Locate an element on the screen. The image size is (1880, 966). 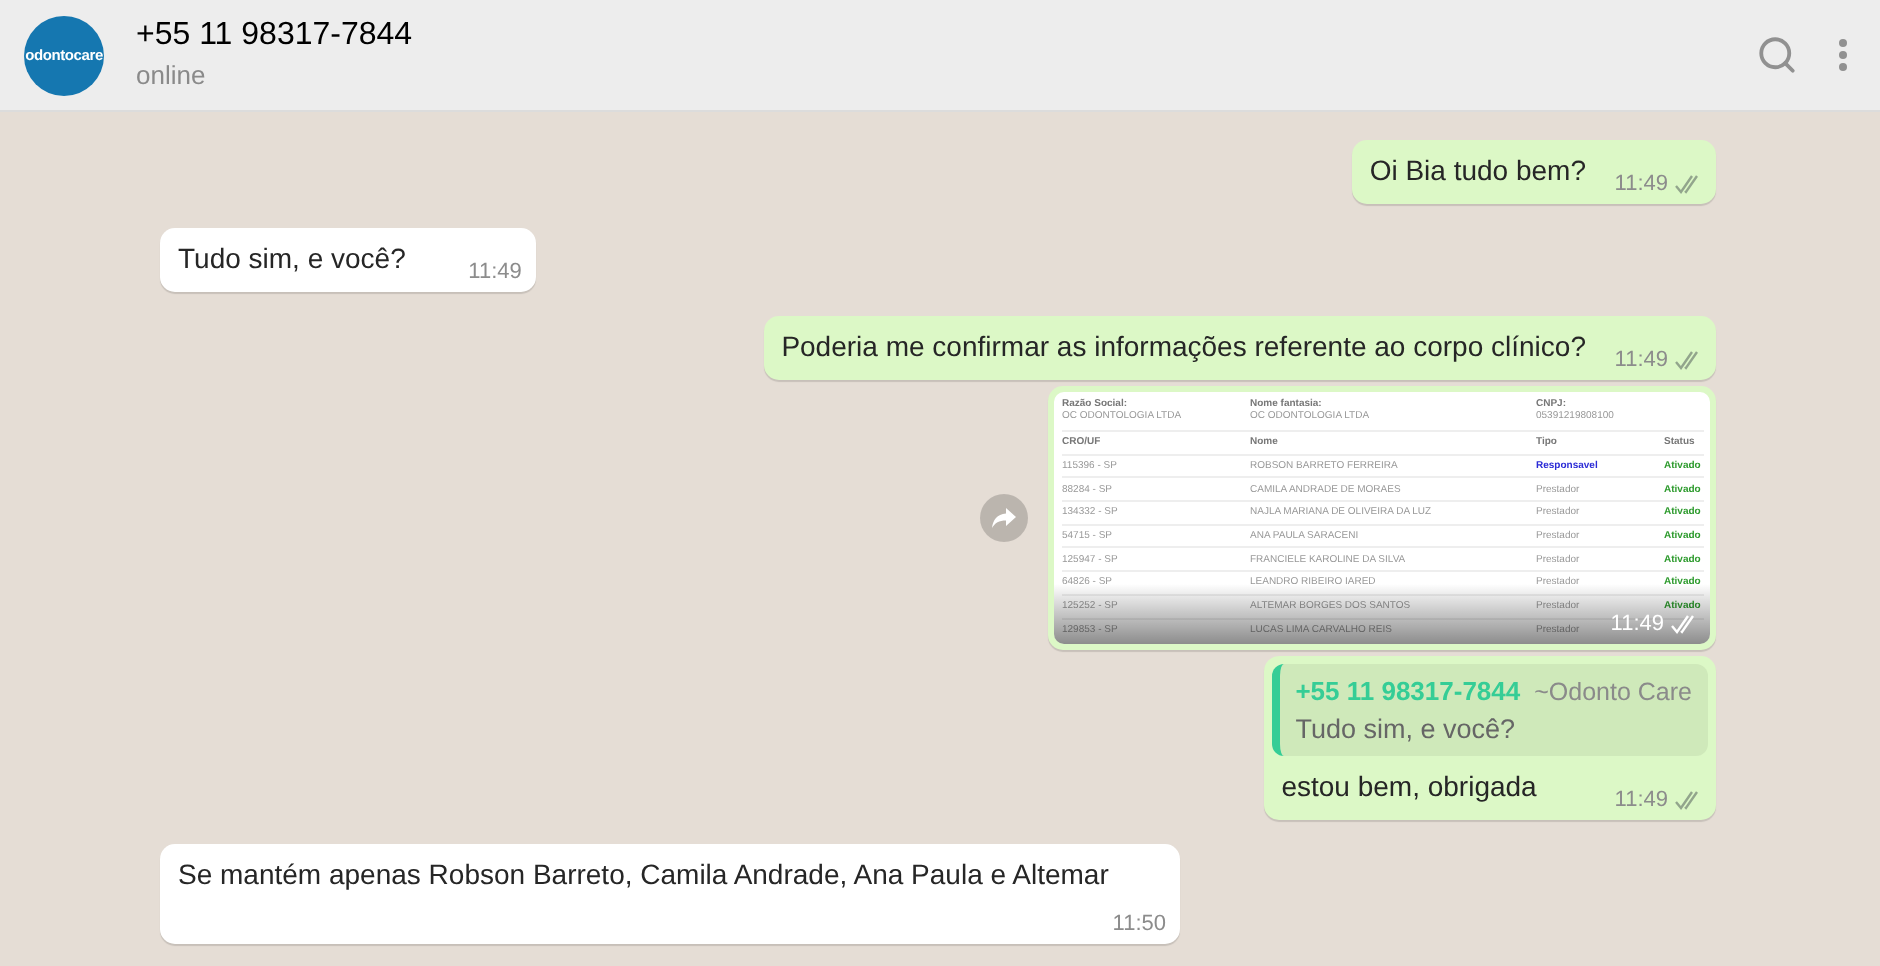
contact-name: +55 11 98317-7844 is located at coordinates (275, 36).